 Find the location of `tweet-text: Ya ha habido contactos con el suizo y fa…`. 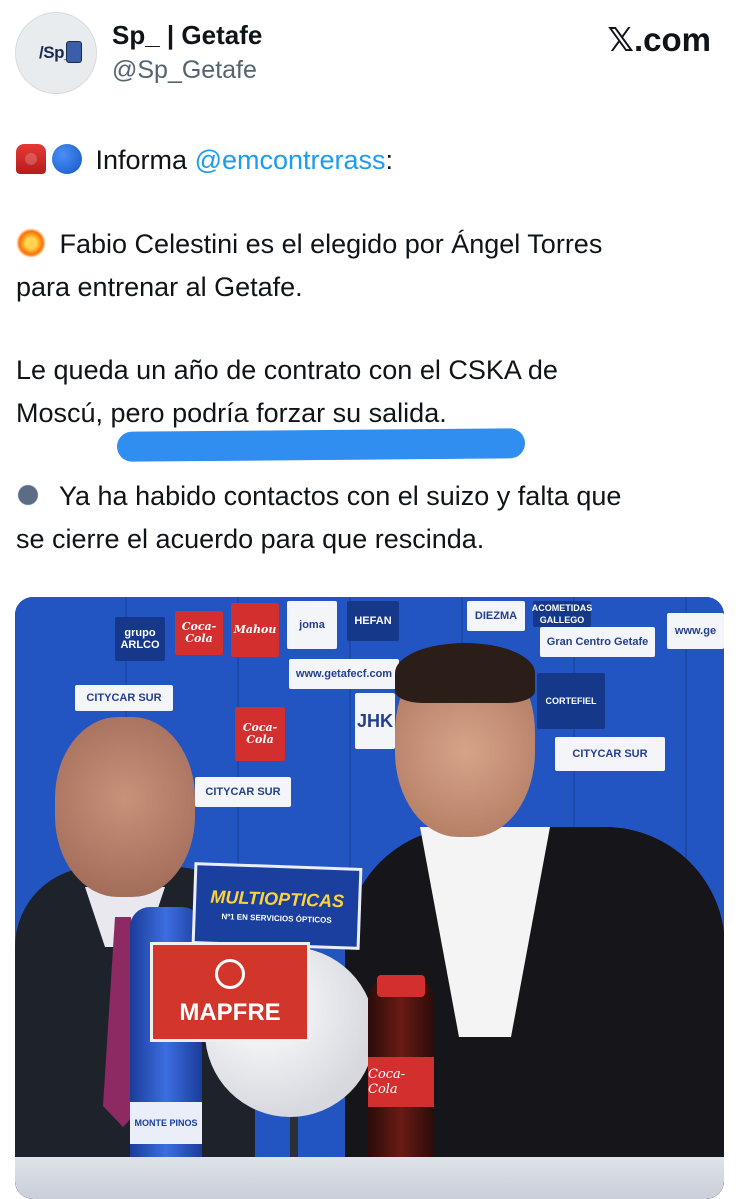

tweet-text: Ya ha habido contactos con el suizo y fa… is located at coordinates (340, 496).